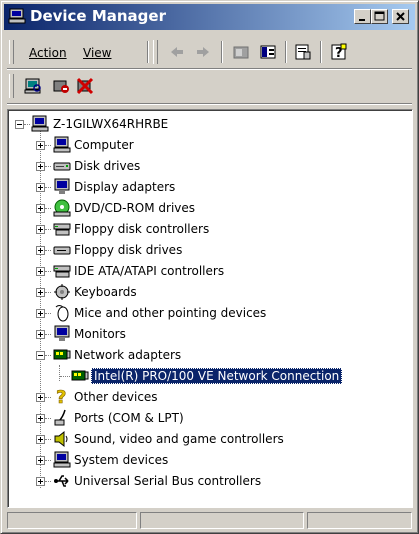 The image size is (419, 534). Describe the element at coordinates (362, 16) in the screenshot. I see `minimize-button` at that location.